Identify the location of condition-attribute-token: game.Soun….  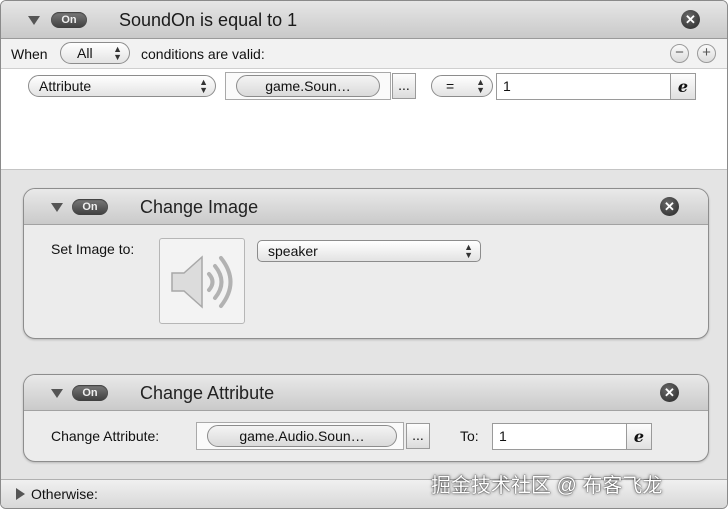
(308, 86).